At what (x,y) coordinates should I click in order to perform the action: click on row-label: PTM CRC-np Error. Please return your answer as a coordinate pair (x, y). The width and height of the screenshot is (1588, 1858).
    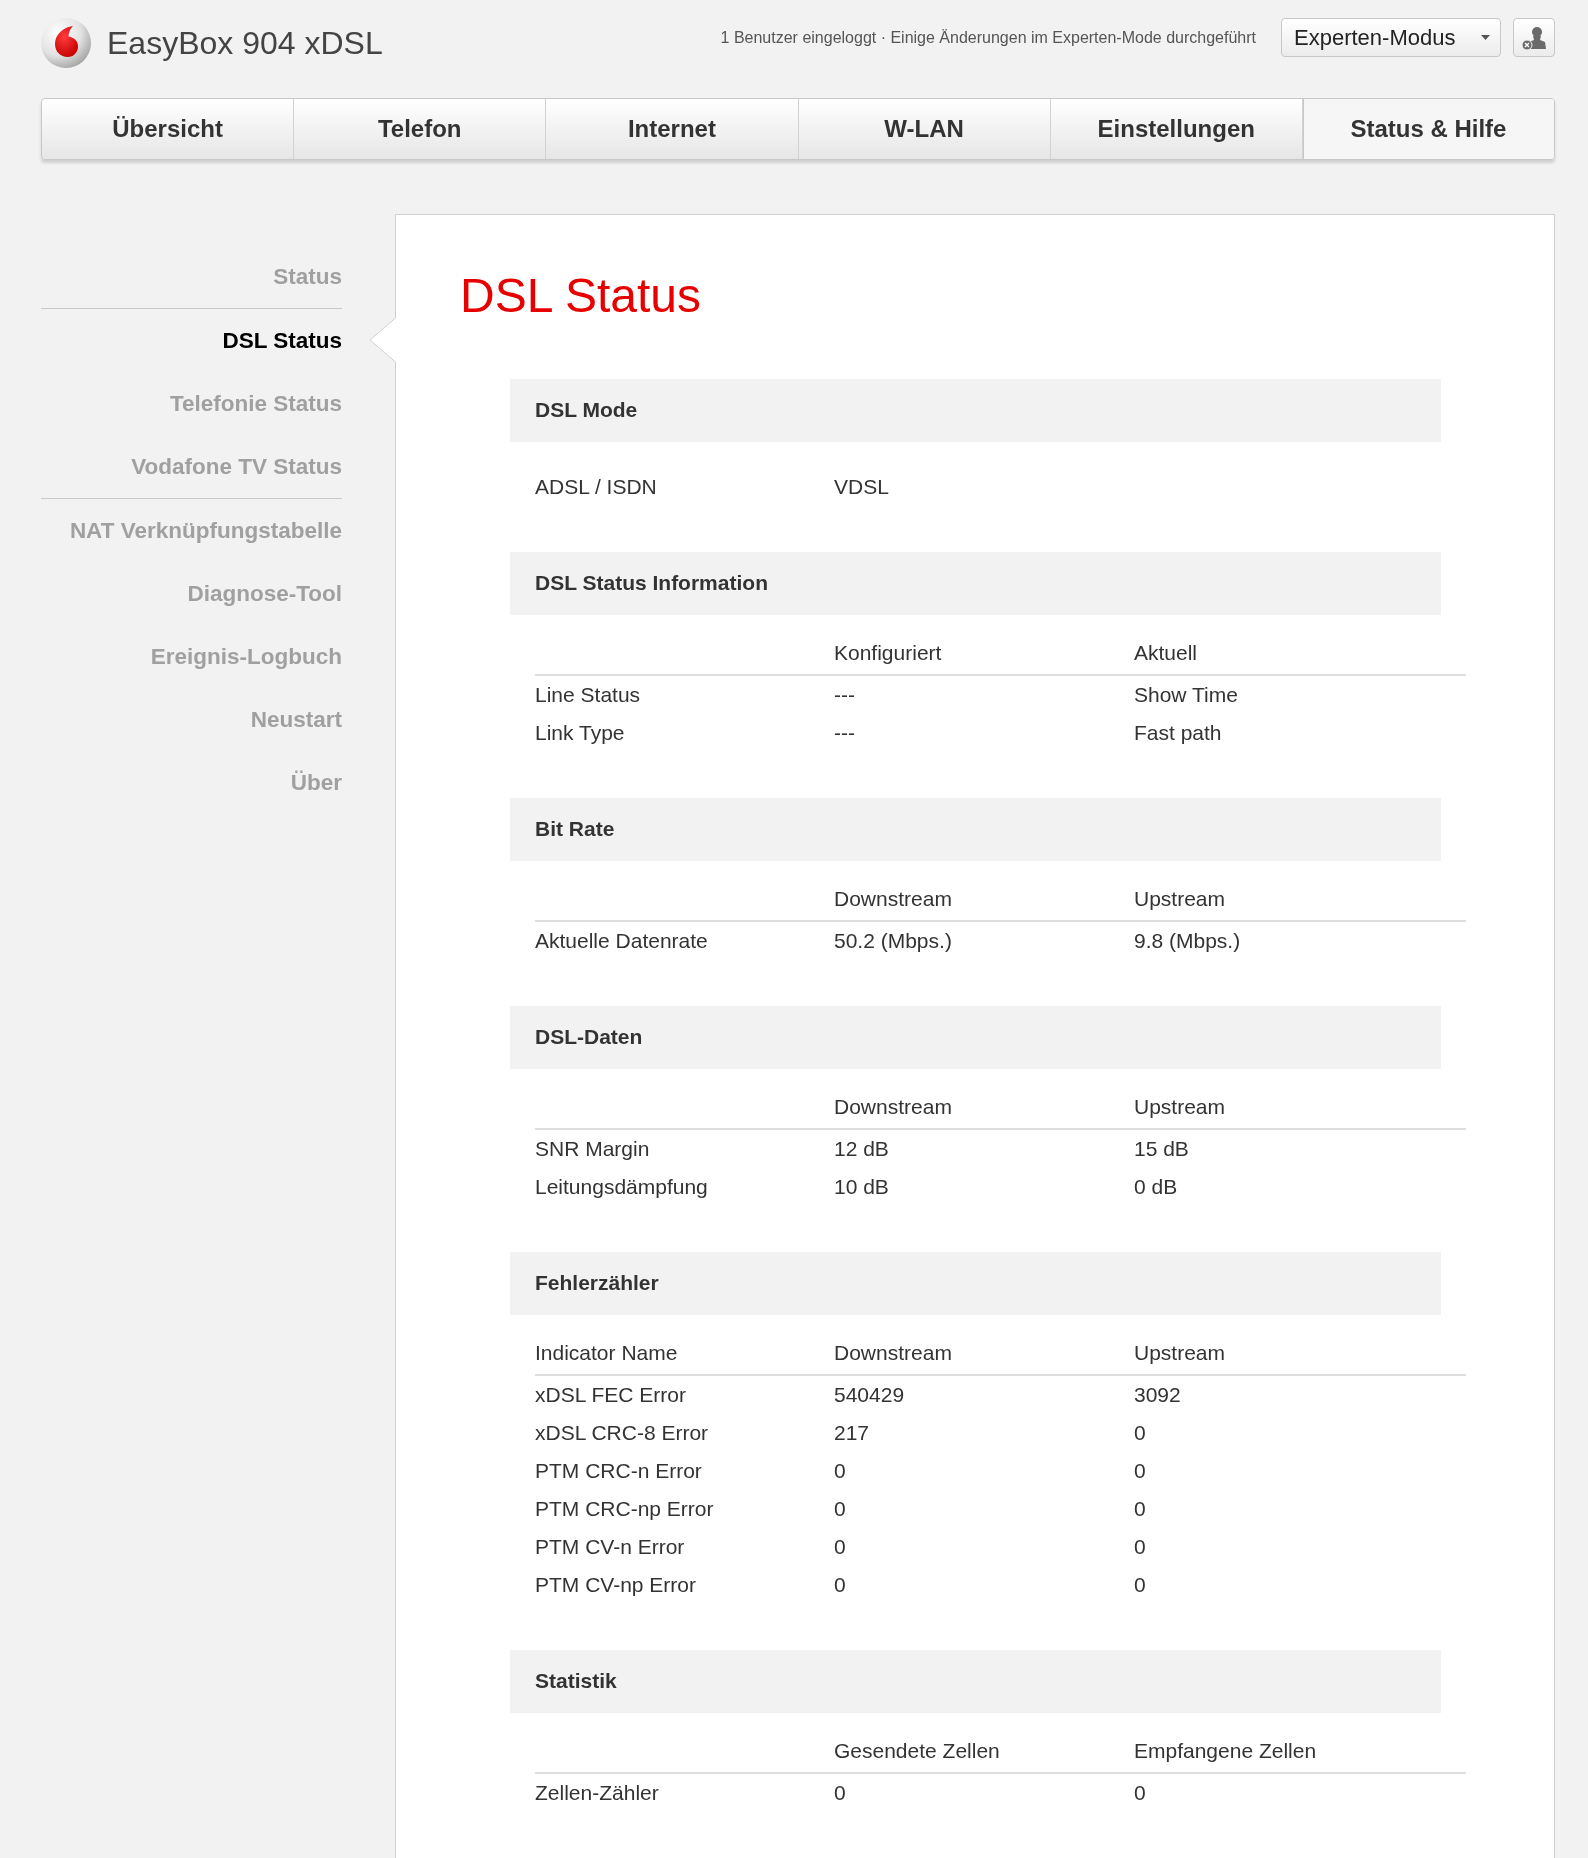
    Looking at the image, I should click on (624, 1508).